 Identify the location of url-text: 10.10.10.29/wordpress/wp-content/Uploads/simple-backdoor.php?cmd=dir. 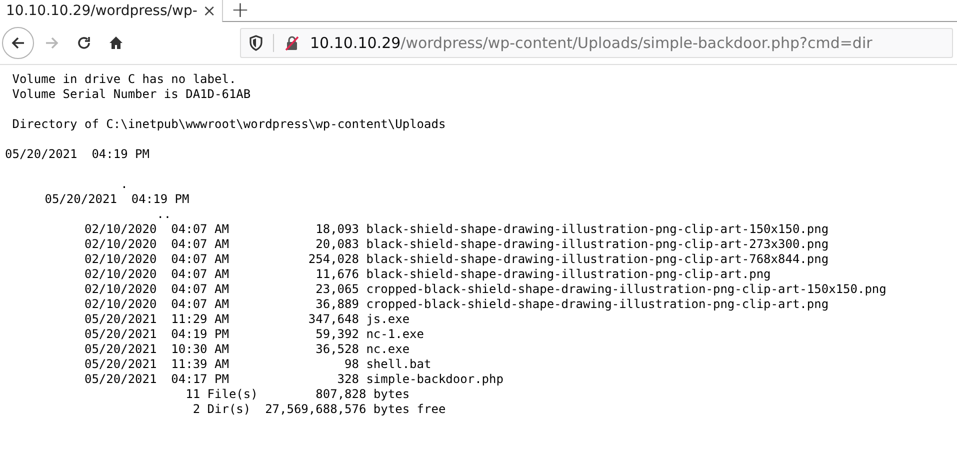
(591, 43).